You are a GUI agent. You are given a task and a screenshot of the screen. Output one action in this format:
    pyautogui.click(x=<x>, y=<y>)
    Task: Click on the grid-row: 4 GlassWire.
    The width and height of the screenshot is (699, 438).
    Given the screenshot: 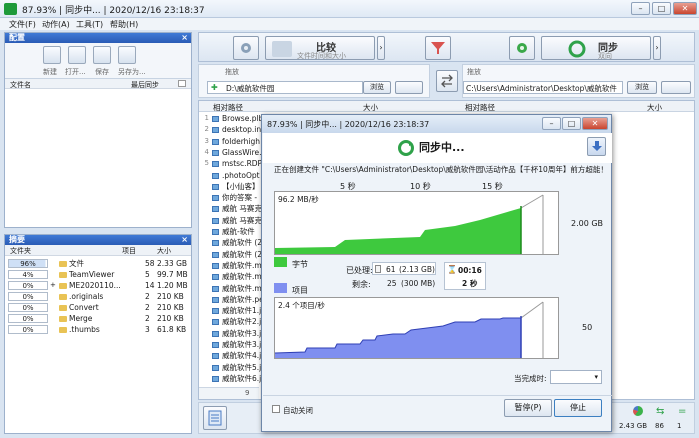 What is the action you would take?
    pyautogui.click(x=234, y=152)
    